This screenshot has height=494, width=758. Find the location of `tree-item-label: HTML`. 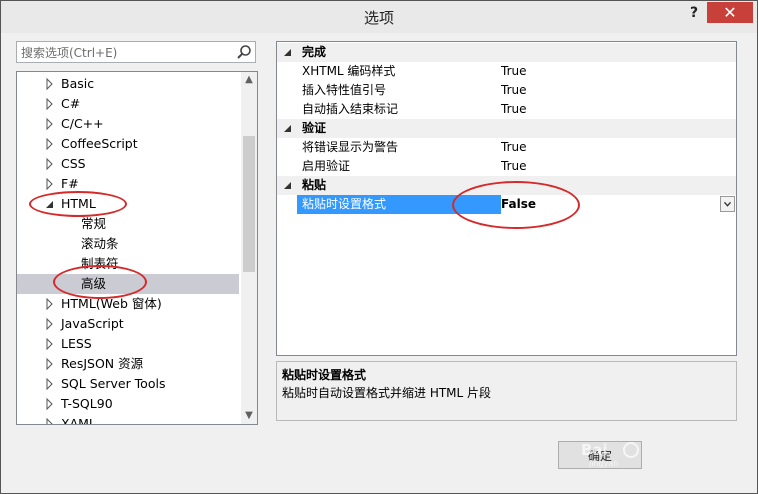

tree-item-label: HTML is located at coordinates (78, 203).